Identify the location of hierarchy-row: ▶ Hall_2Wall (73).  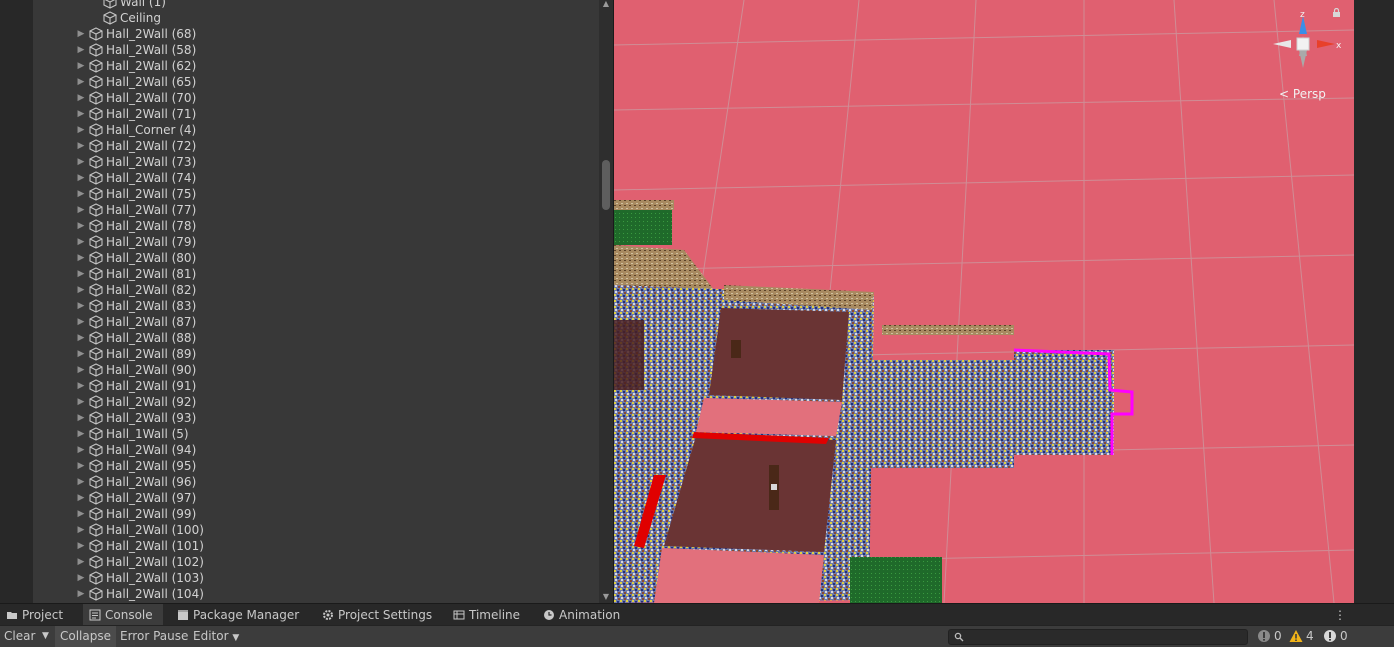
(316, 162).